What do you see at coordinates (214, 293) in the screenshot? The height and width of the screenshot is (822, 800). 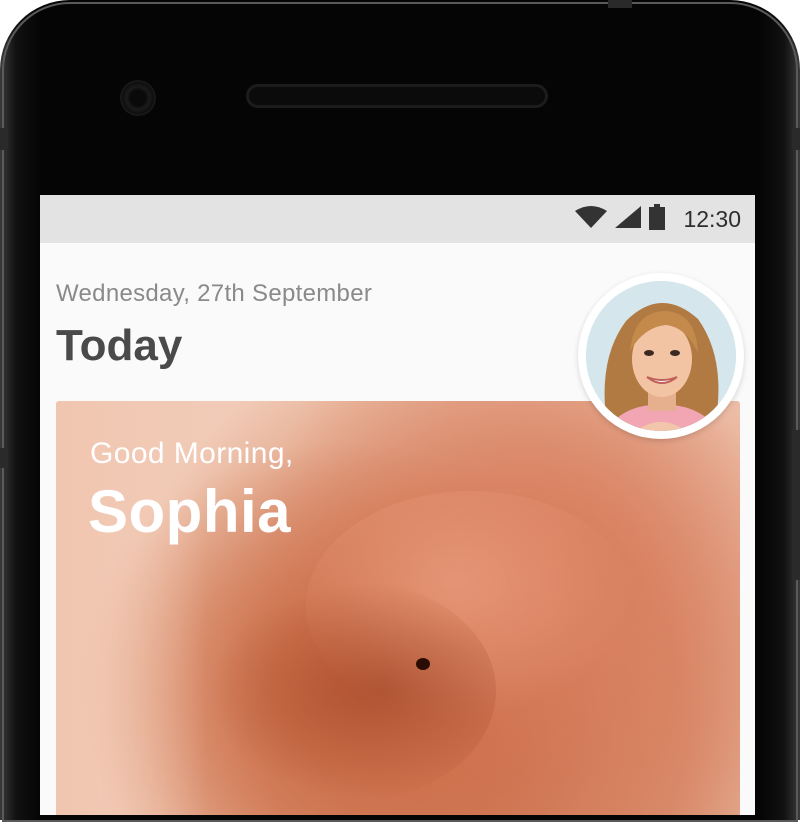 I see `current-date: Wednesday, 27th September` at bounding box center [214, 293].